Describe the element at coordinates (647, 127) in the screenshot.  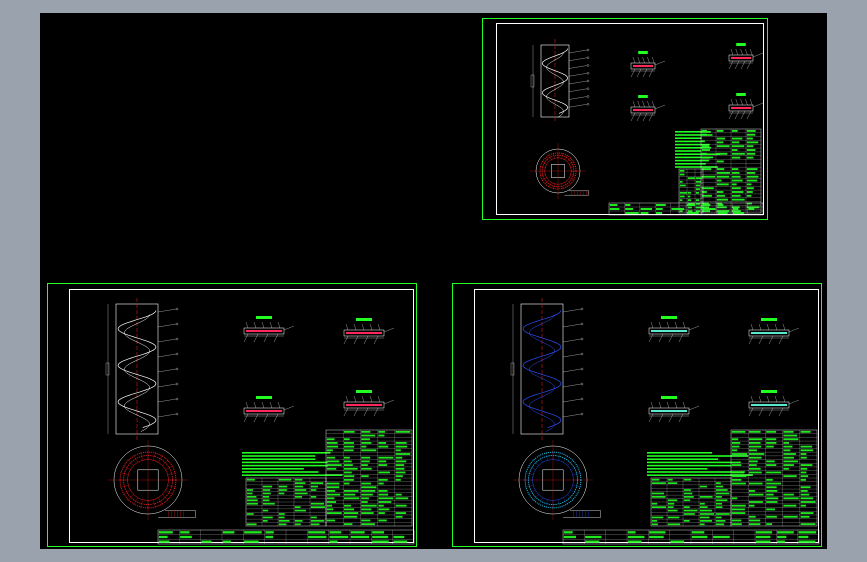
I see `sheet-small-graphics` at that location.